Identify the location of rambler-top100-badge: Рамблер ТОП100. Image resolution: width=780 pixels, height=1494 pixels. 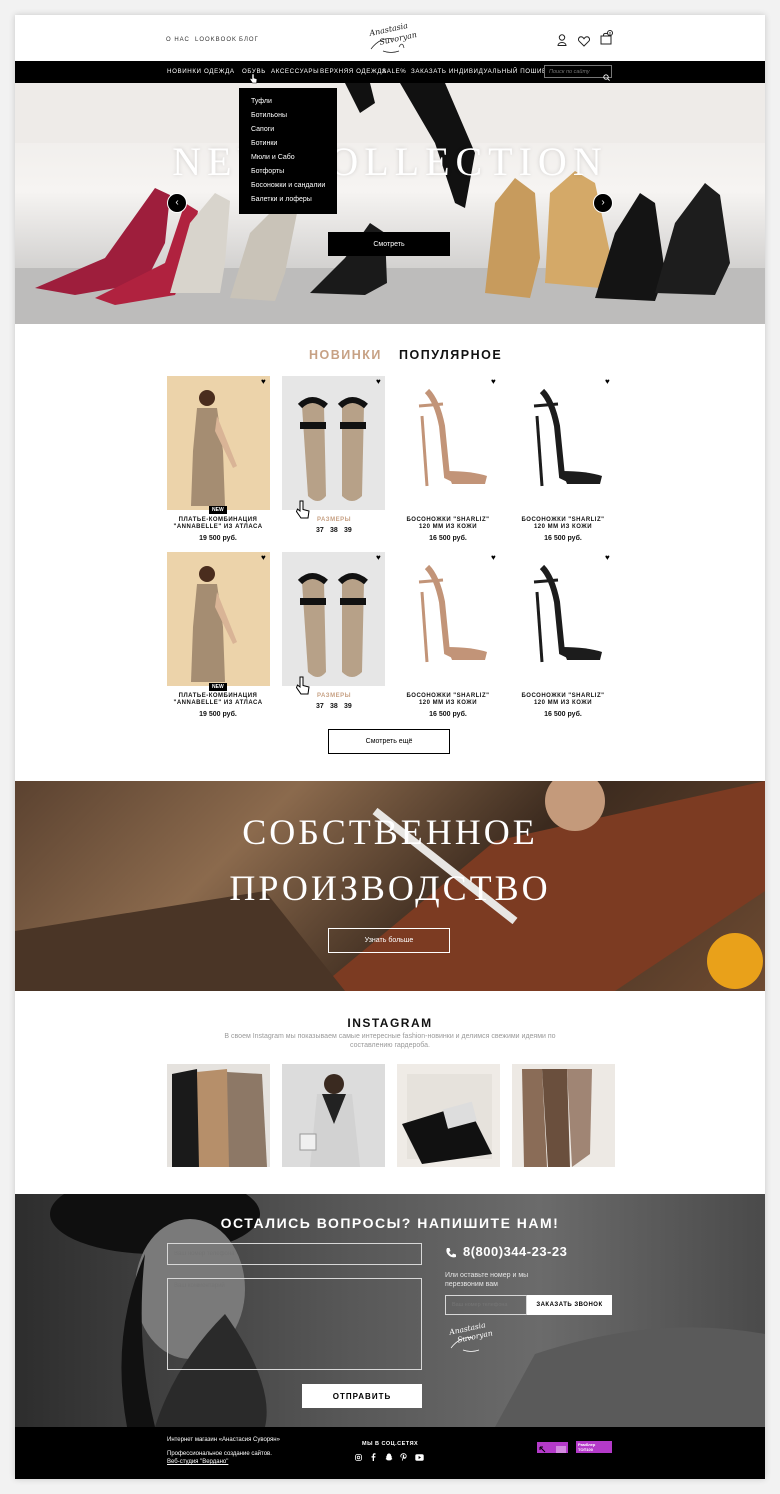
(594, 1447).